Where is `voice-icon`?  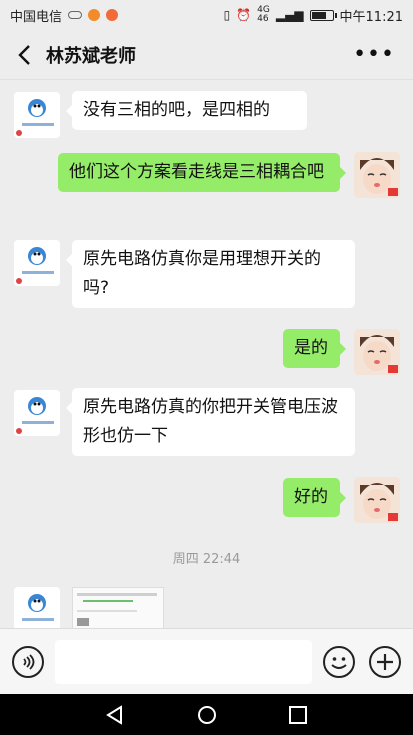
voice-icon is located at coordinates (28, 662).